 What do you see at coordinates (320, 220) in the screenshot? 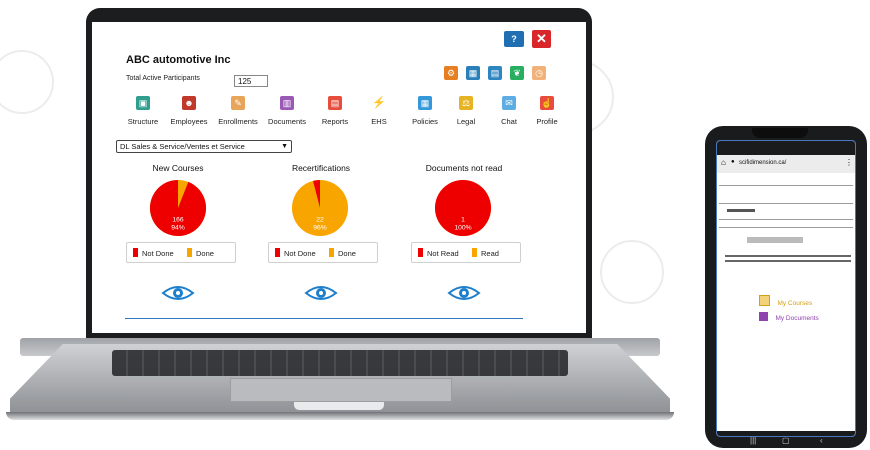
I see `pie-count: 22` at bounding box center [320, 220].